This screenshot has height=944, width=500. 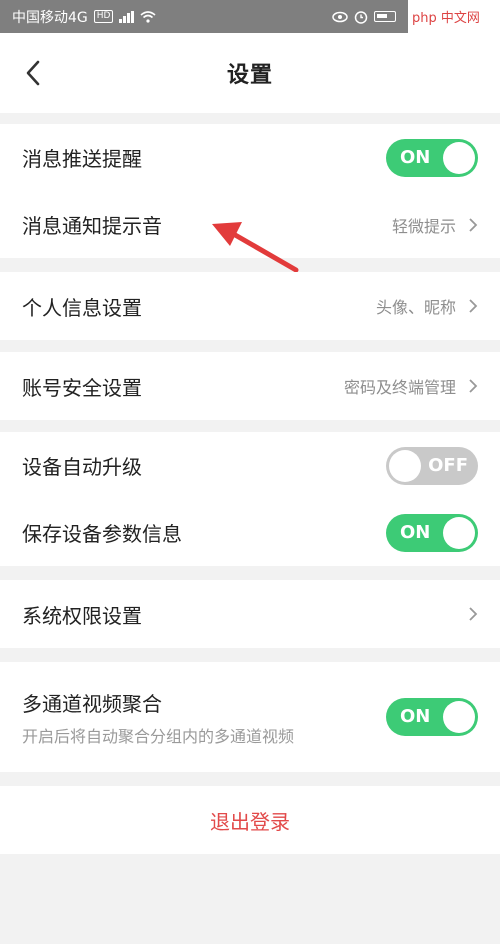 What do you see at coordinates (446, 18) in the screenshot?
I see `watermark-label: php 中文网` at bounding box center [446, 18].